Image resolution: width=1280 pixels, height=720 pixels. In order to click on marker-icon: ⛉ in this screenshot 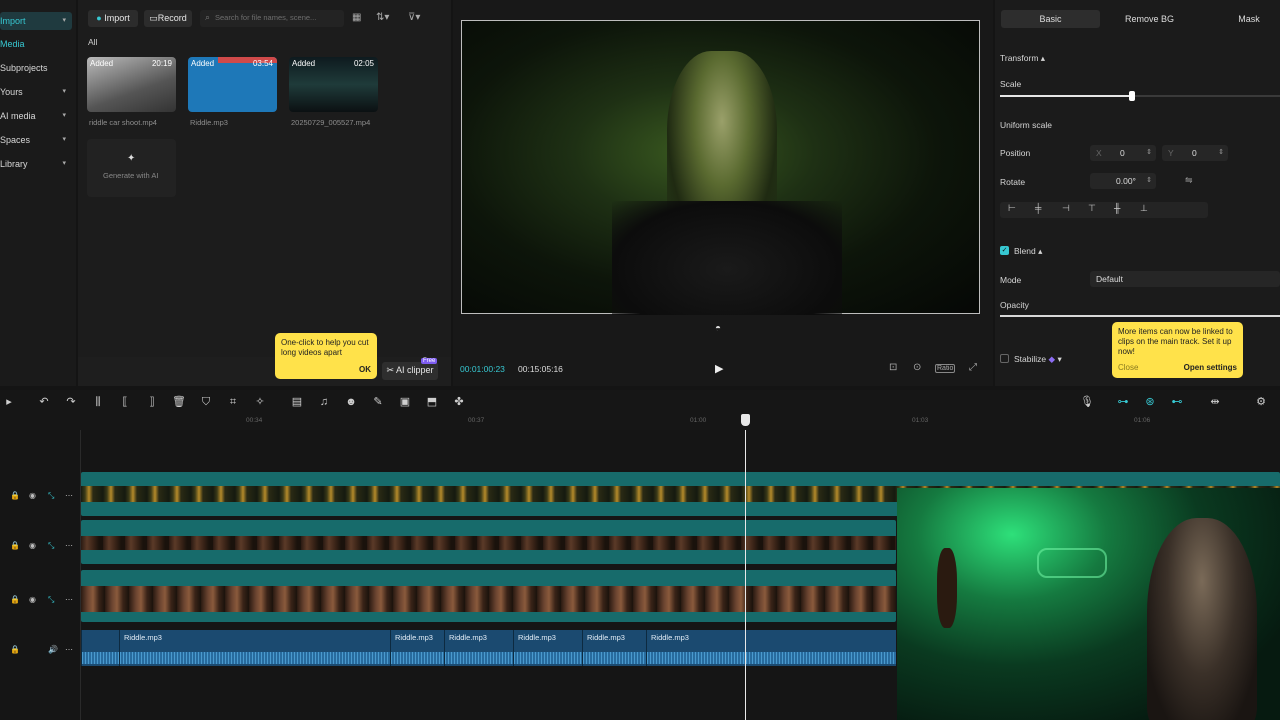, I will do `click(206, 402)`.